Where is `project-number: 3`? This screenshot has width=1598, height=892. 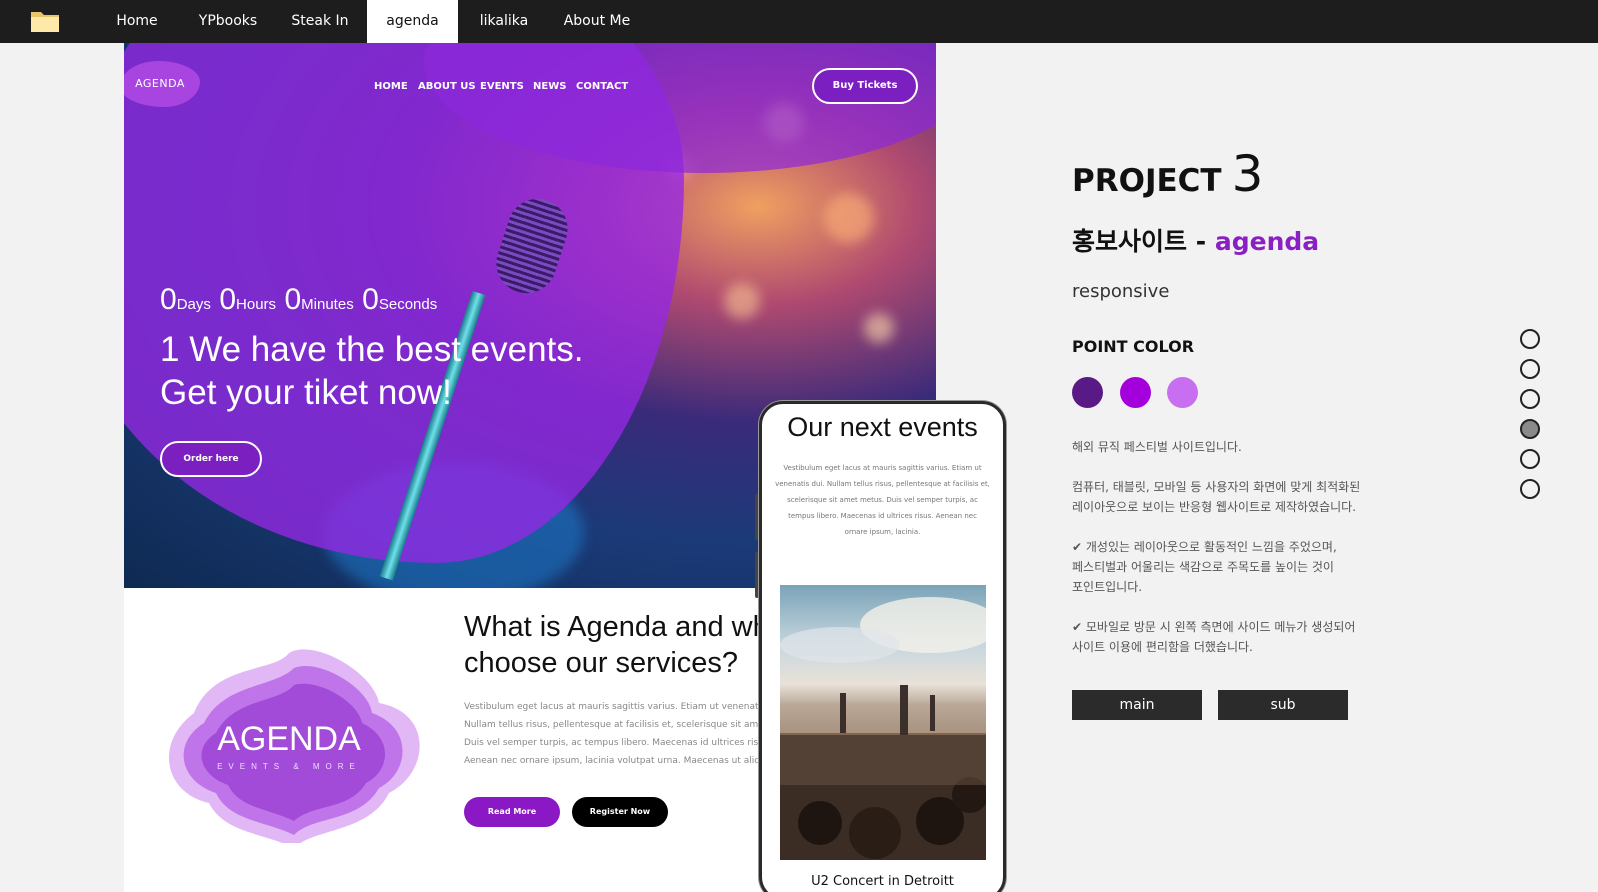 project-number: 3 is located at coordinates (1247, 174).